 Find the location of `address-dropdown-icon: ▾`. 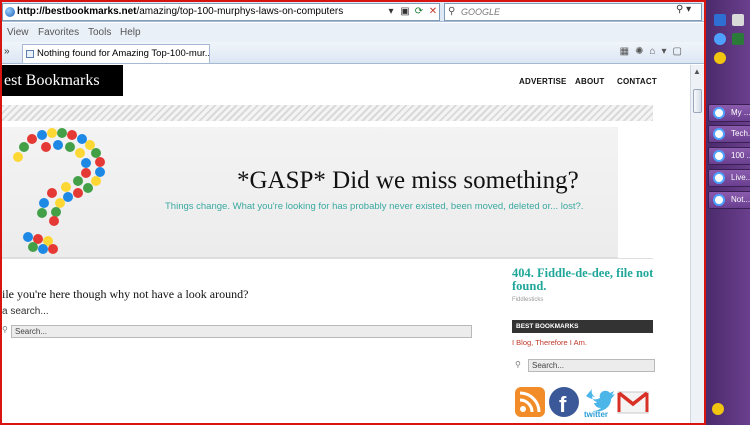

address-dropdown-icon: ▾ is located at coordinates (391, 12).